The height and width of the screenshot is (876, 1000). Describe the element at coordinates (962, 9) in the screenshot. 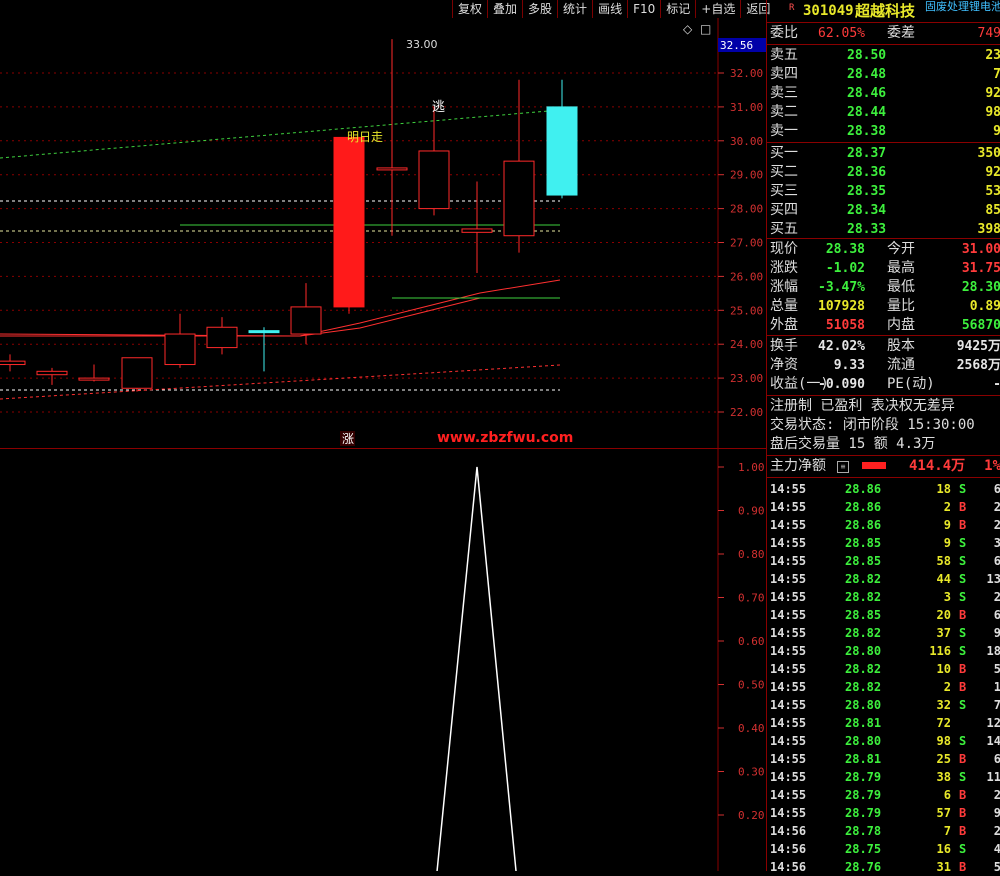

I see `concept-tag: 固废处理锂电池` at that location.